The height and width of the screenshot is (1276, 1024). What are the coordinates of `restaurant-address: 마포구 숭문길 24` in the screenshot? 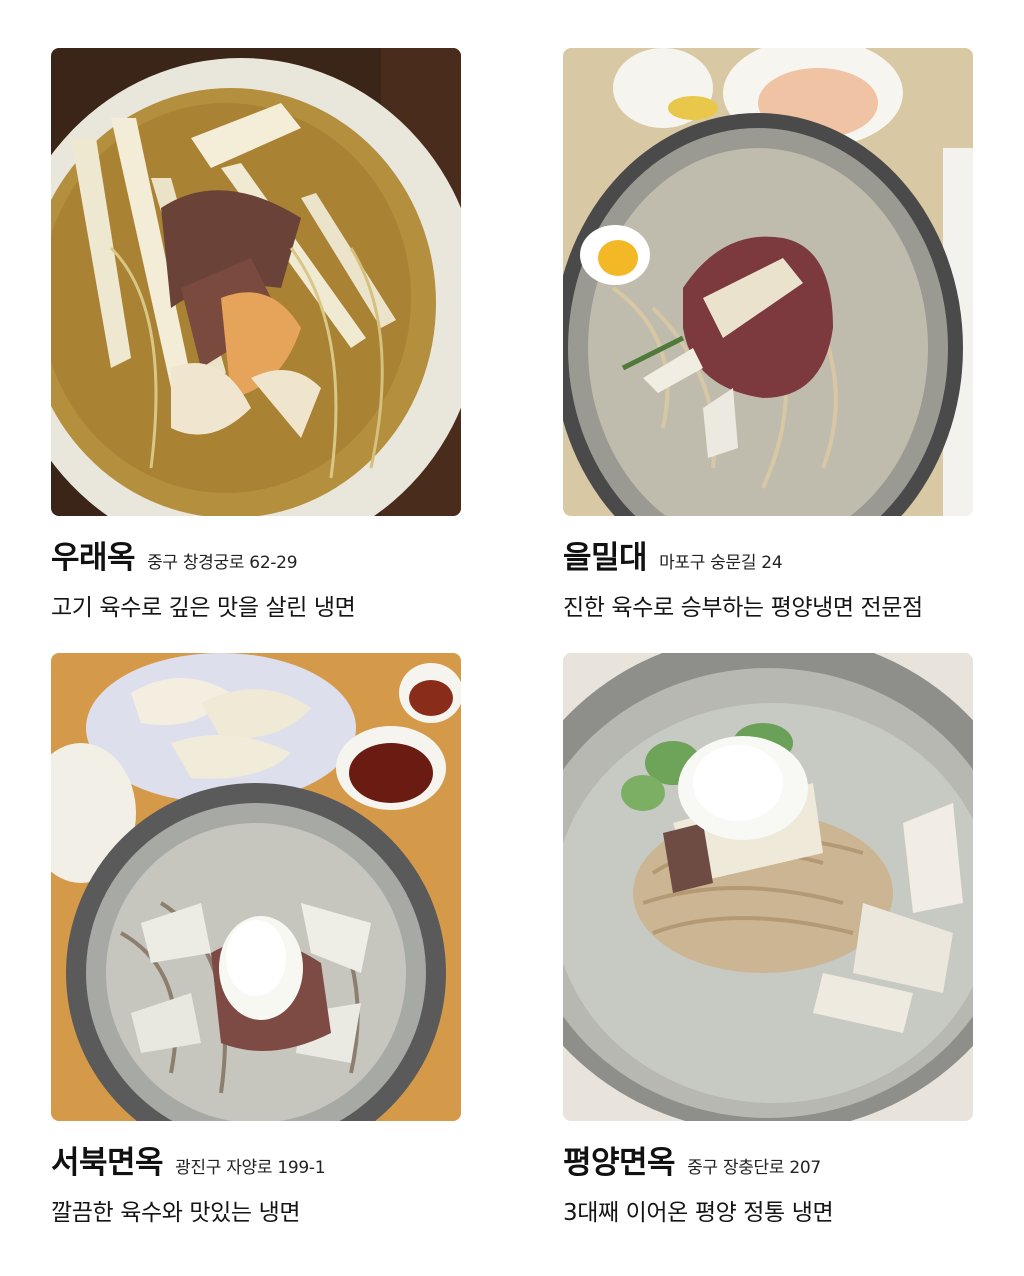 It's located at (721, 563).